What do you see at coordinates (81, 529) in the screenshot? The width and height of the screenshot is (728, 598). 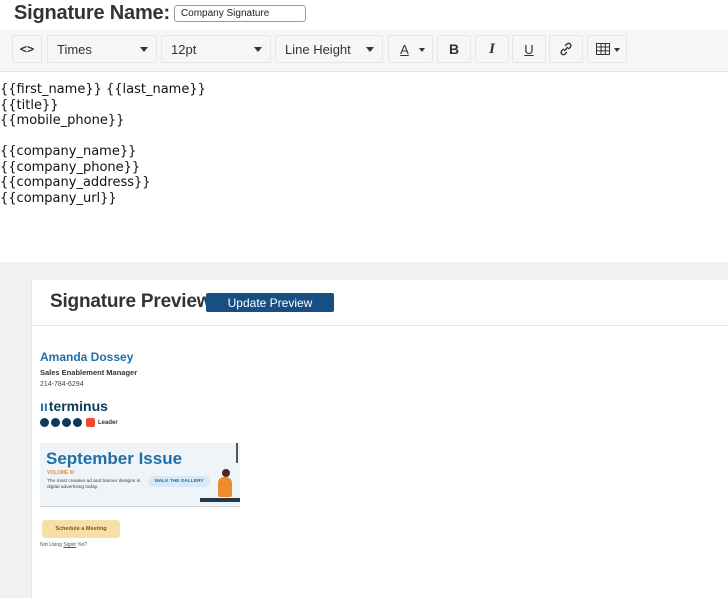 I see `schedule-meeting-button: Schedule a Meeting` at bounding box center [81, 529].